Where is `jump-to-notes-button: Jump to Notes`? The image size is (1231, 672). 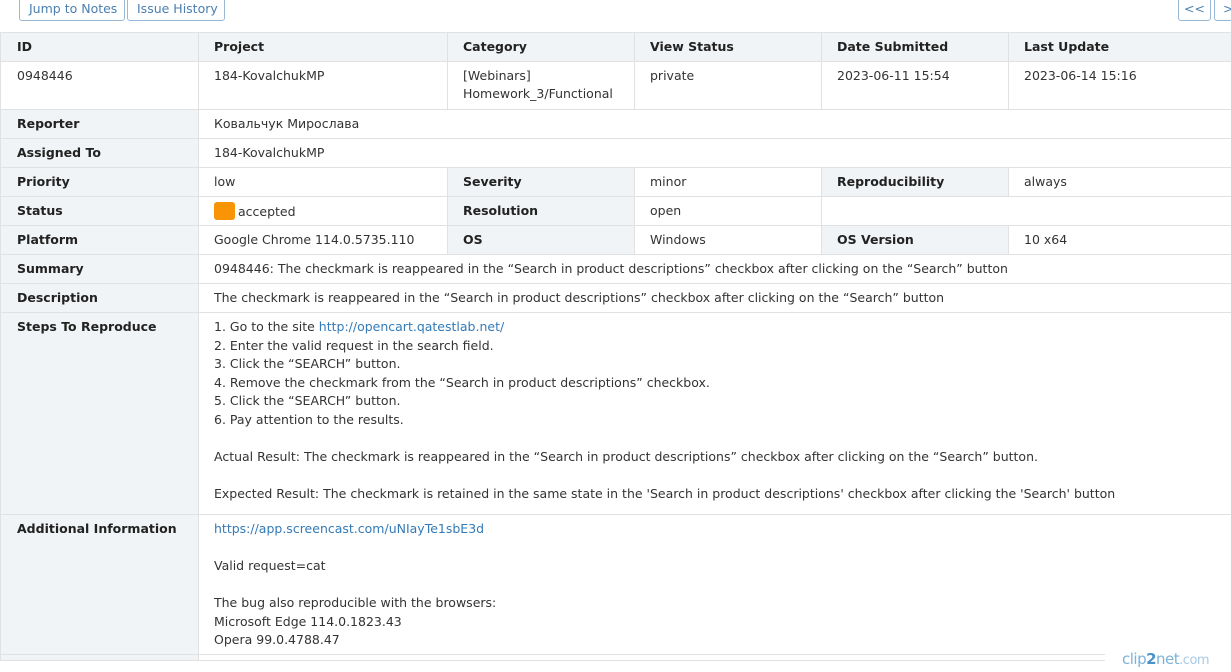 jump-to-notes-button: Jump to Notes is located at coordinates (72, 10).